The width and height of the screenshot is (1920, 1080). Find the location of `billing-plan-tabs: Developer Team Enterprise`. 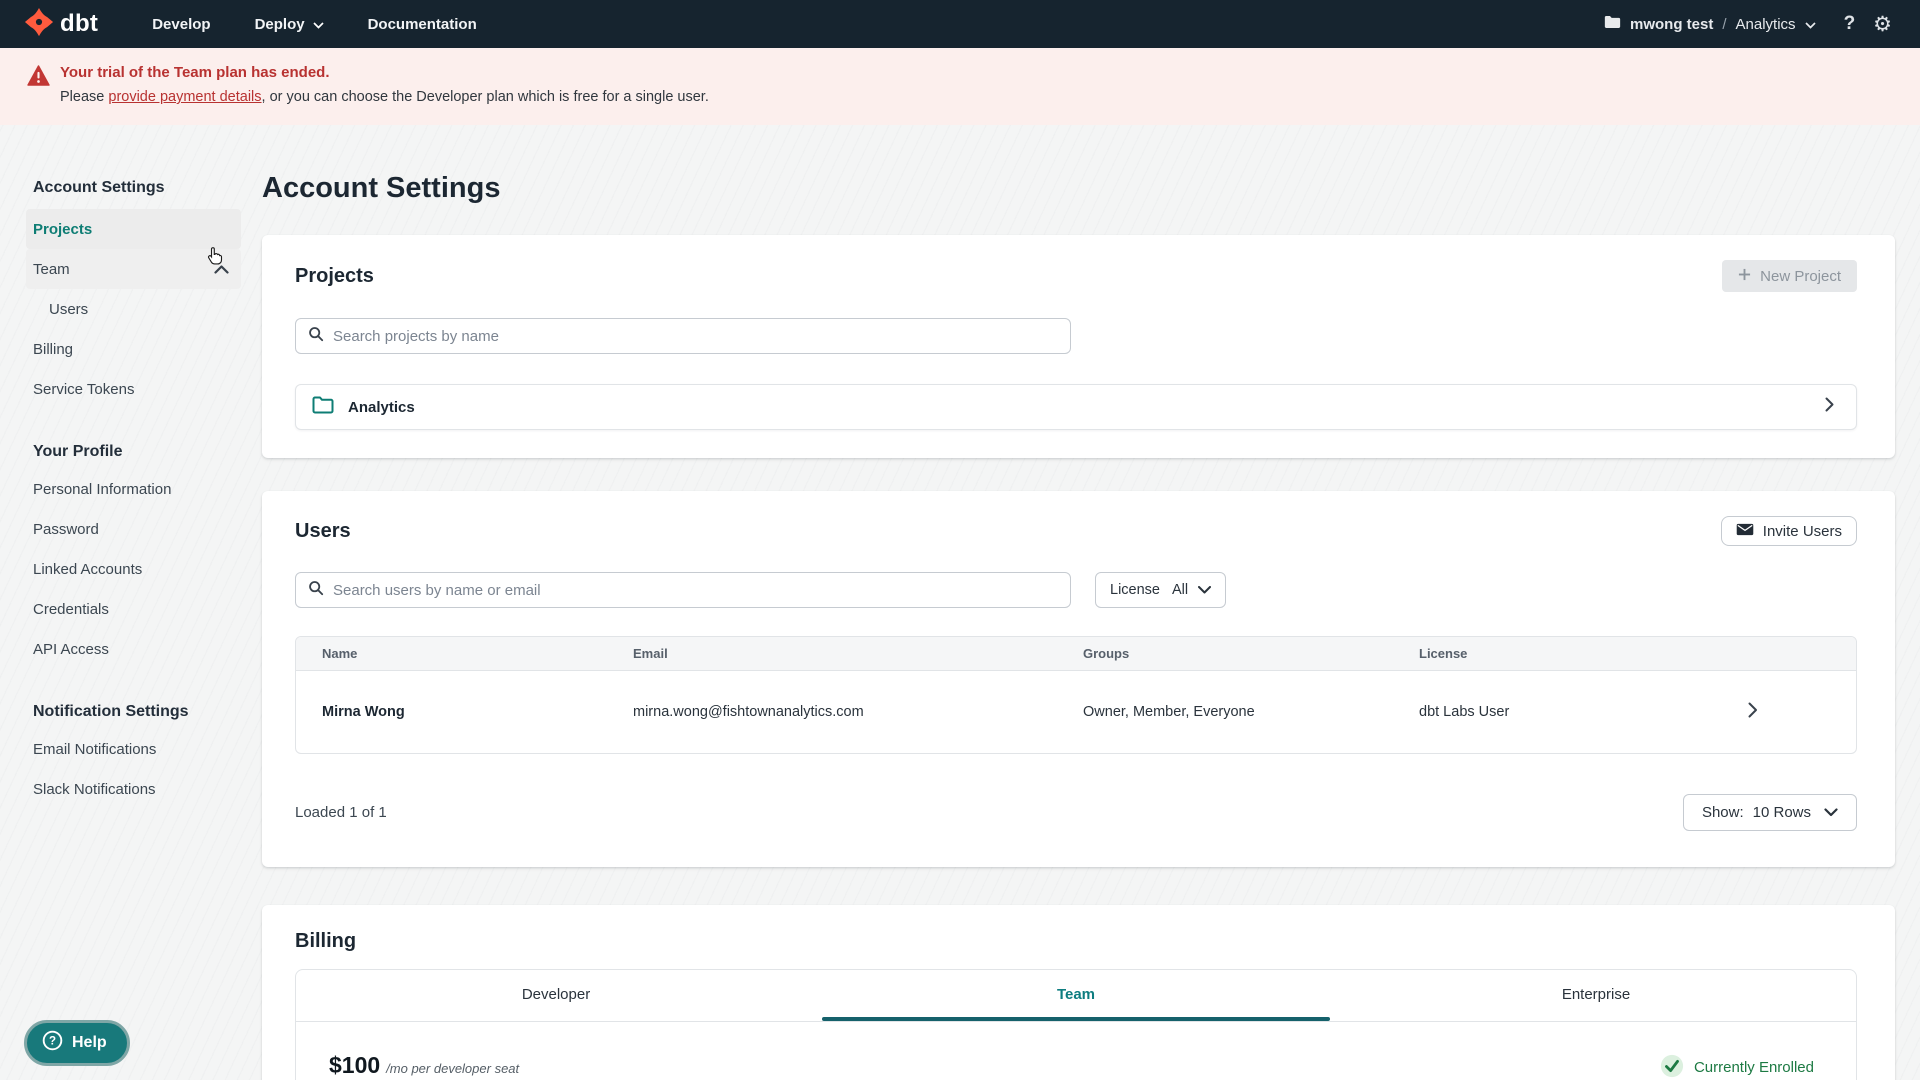

billing-plan-tabs: Developer Team Enterprise is located at coordinates (1076, 996).